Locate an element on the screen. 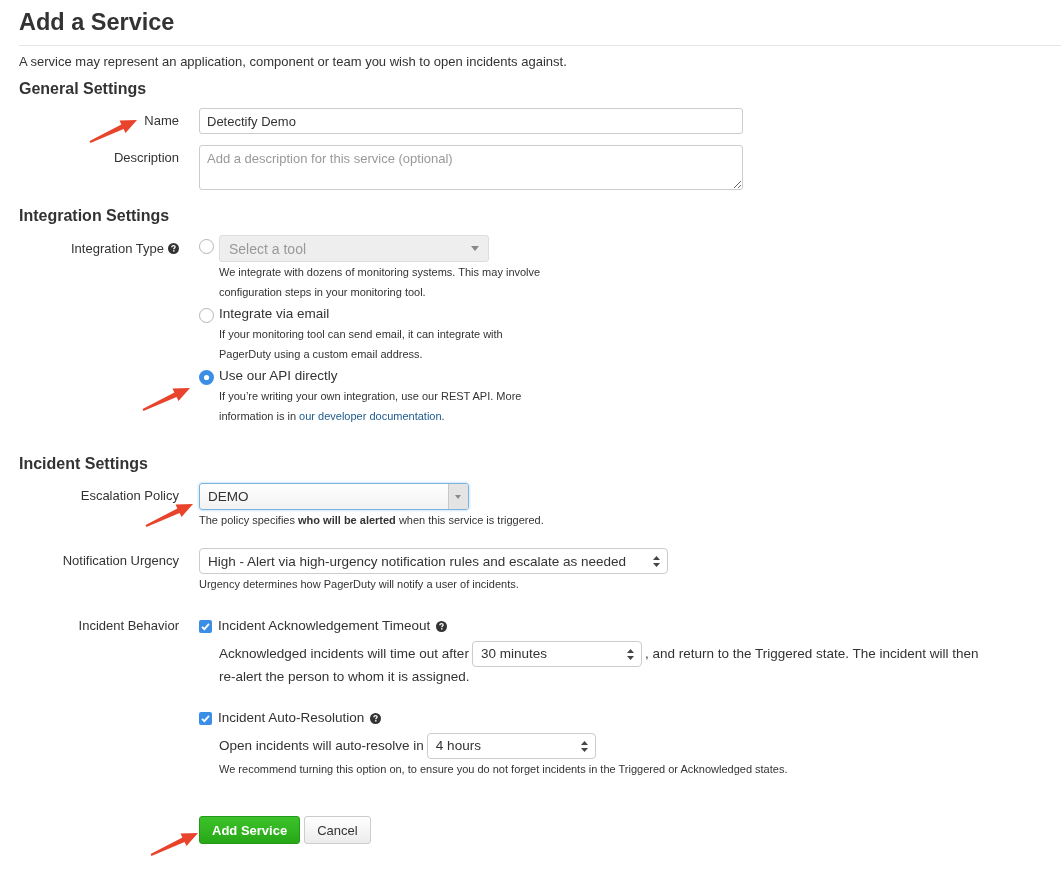 This screenshot has width=1061, height=872. option-label: Use our API directly is located at coordinates (278, 376).